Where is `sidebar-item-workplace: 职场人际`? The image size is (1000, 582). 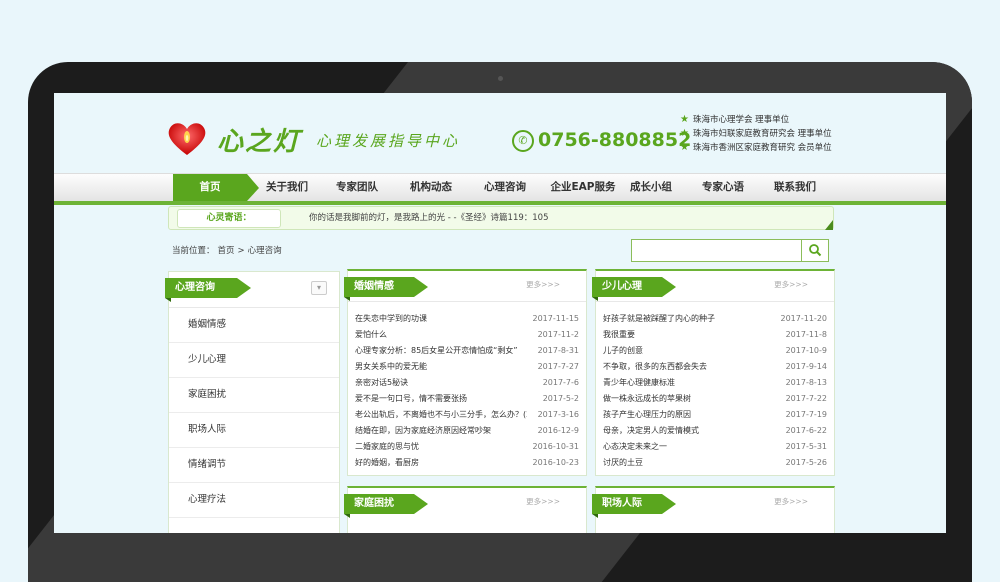
sidebar-item-workplace: 职场人际 is located at coordinates (254, 430).